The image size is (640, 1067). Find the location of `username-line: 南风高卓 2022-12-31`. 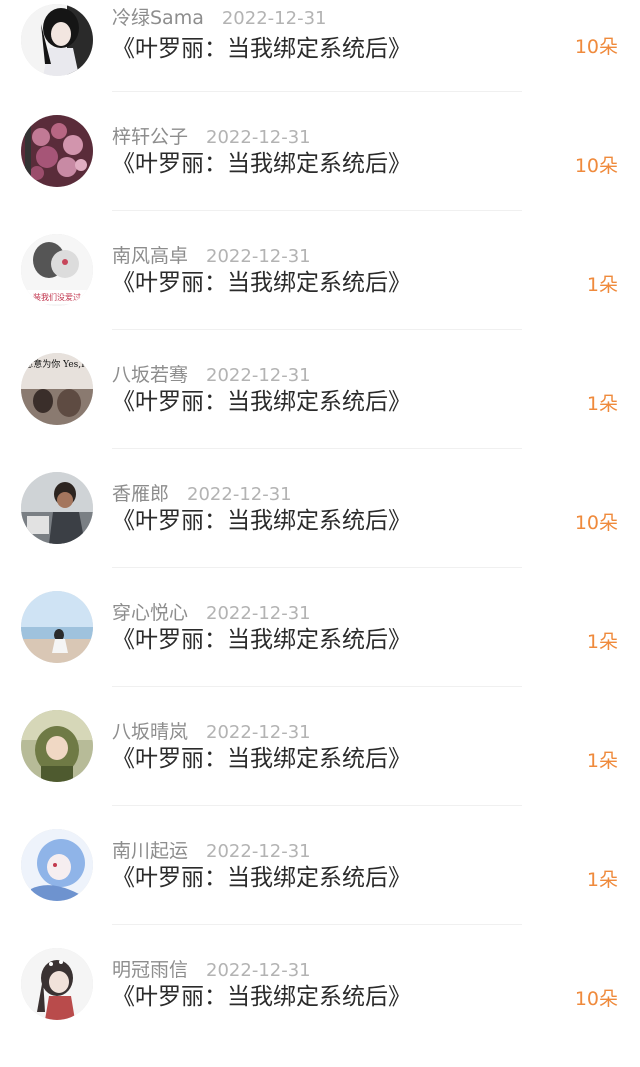

username-line: 南风高卓 2022-12-31 is located at coordinates (211, 256).